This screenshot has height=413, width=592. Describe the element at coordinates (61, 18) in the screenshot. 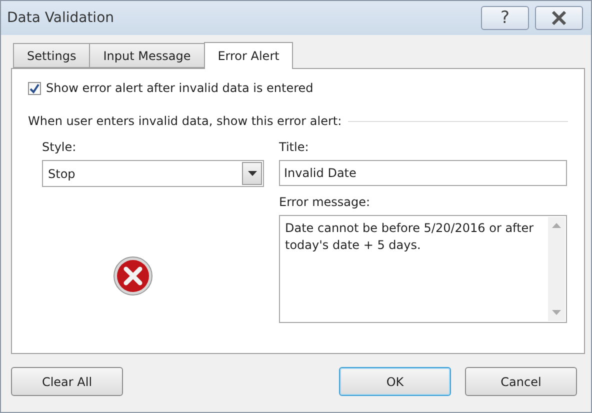

I see `window-title: Data Validation` at that location.